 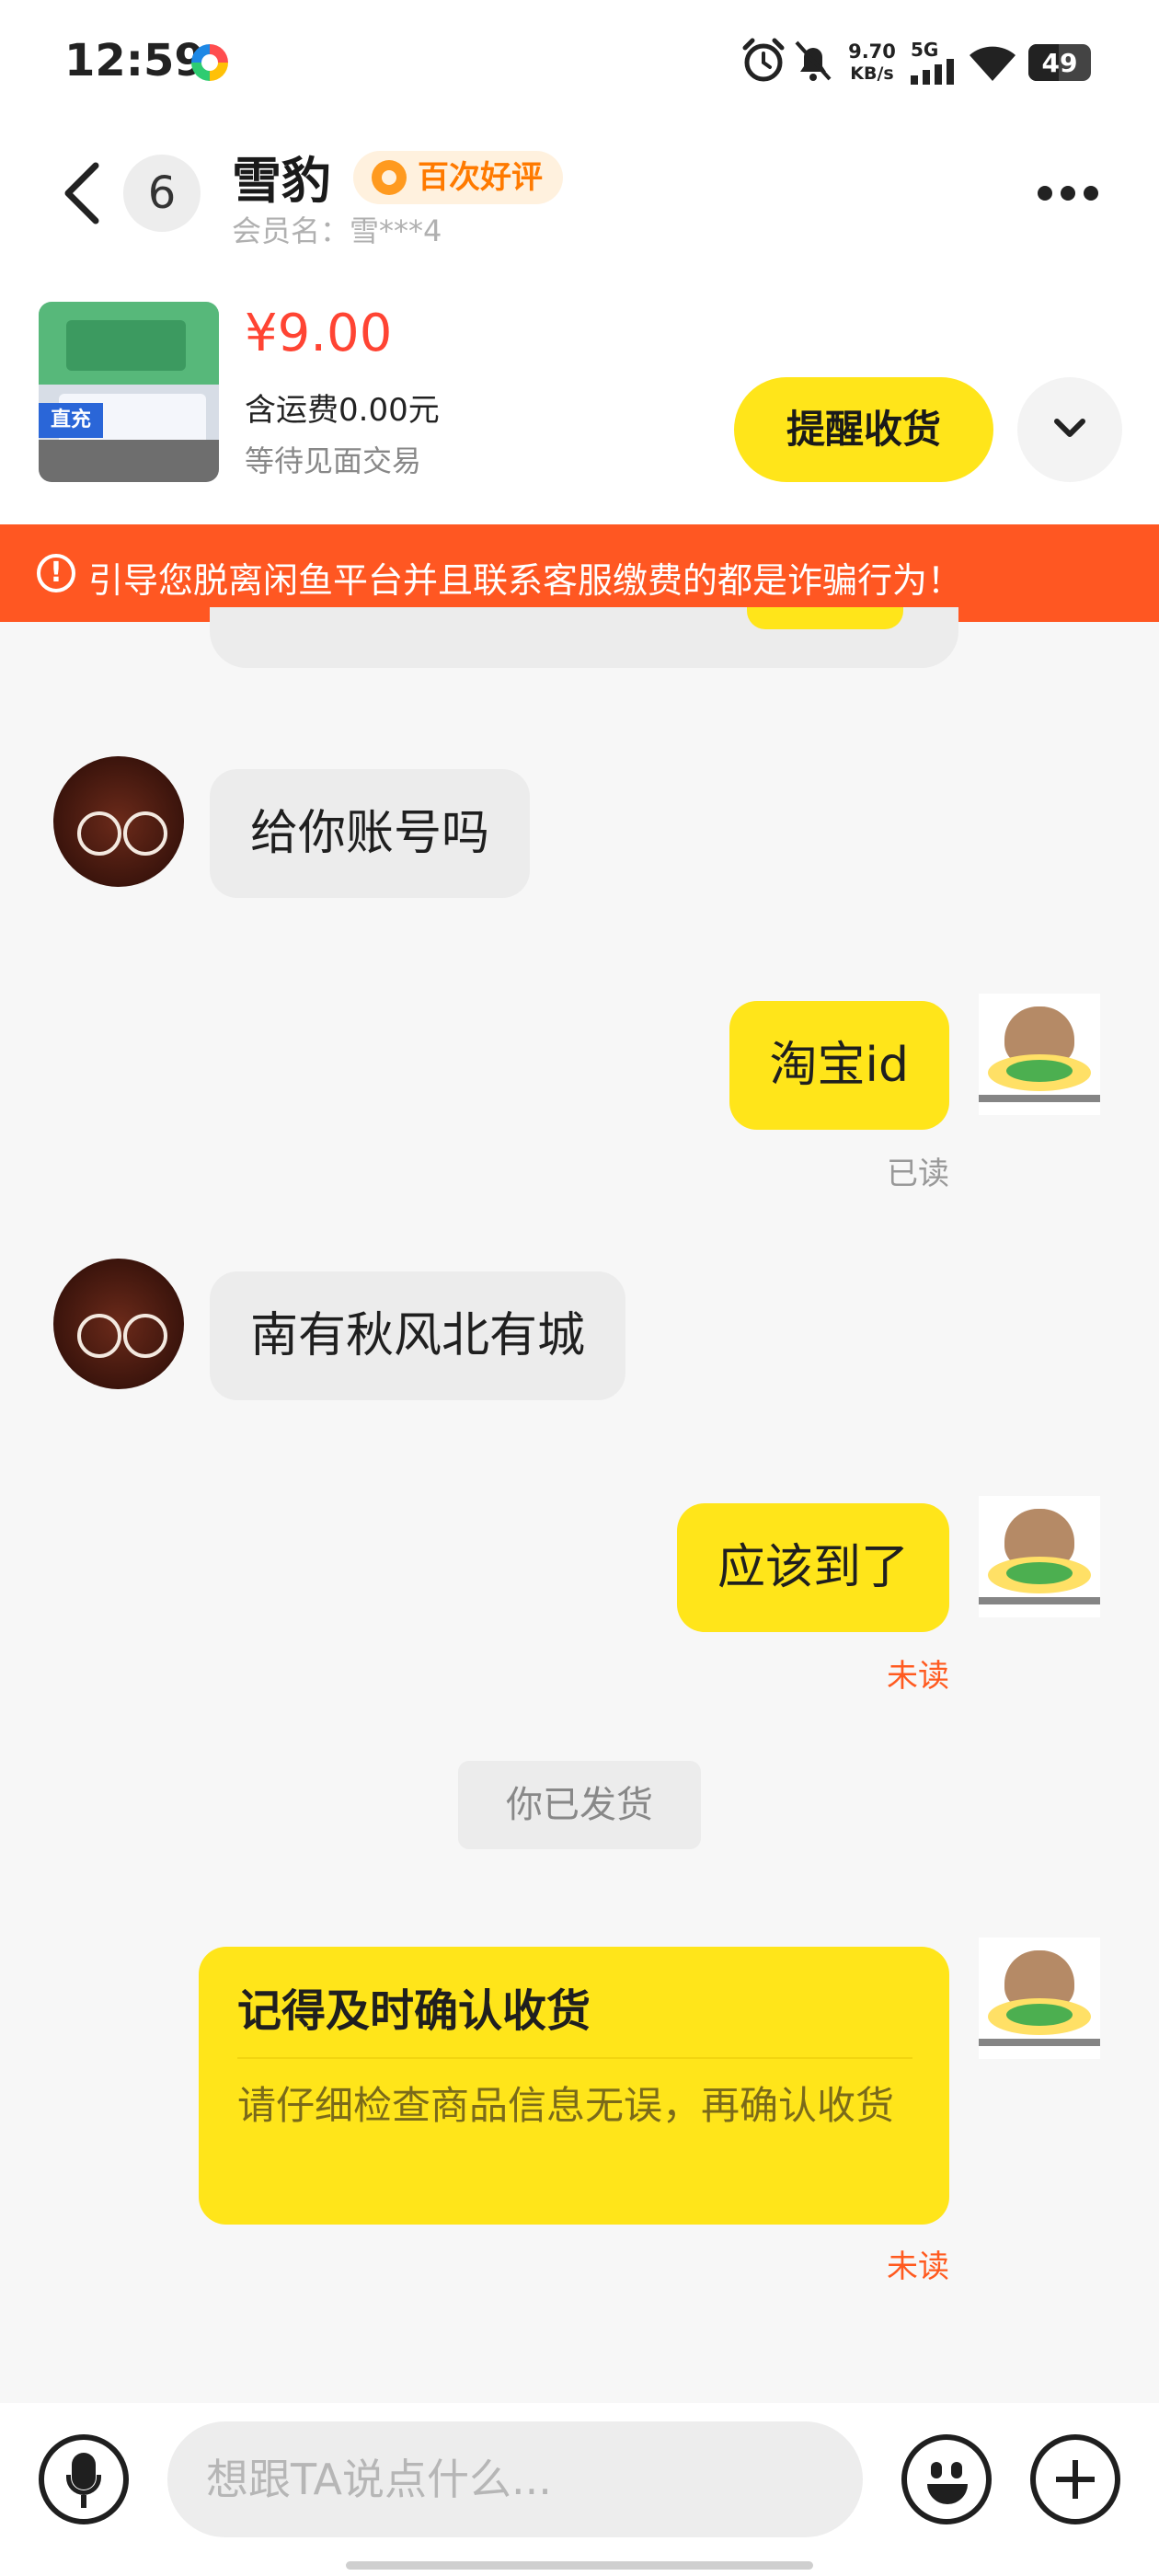 What do you see at coordinates (82, 193) in the screenshot?
I see `back-arrow-icon` at bounding box center [82, 193].